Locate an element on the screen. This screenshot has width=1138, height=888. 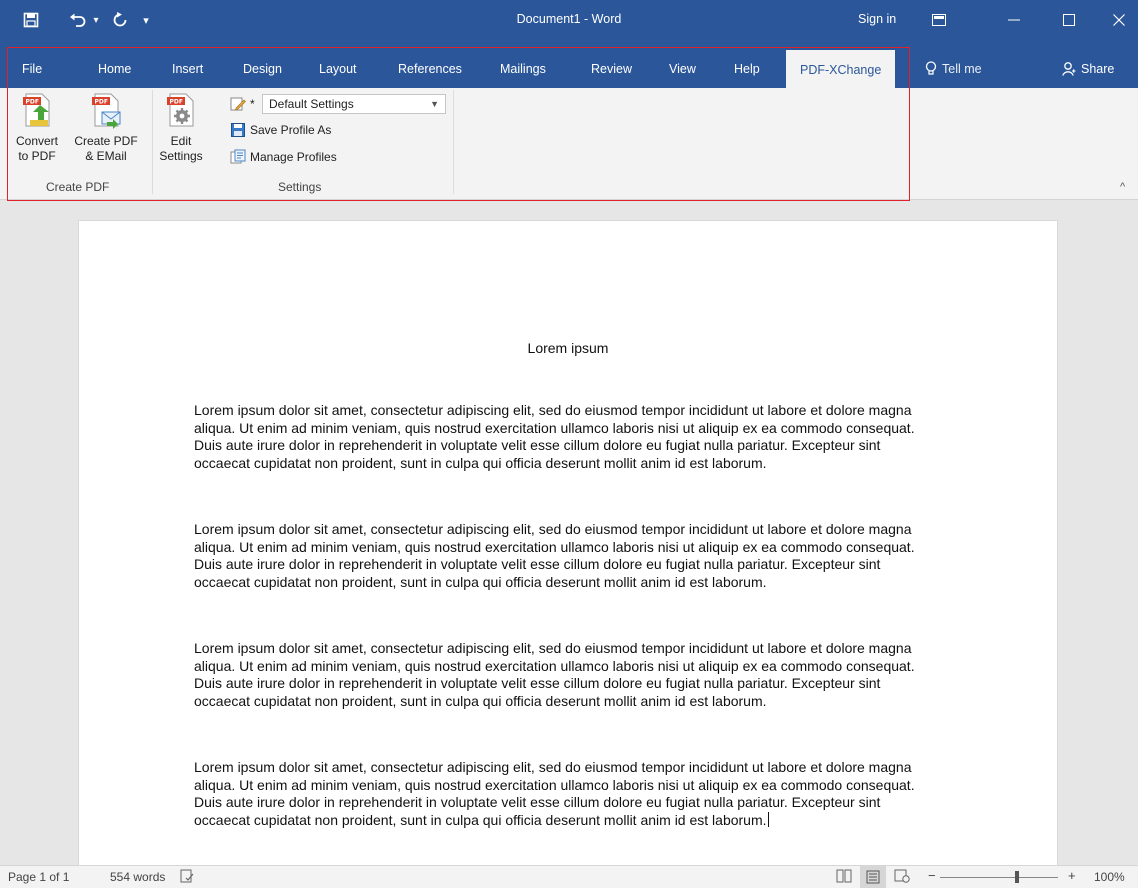
zoom-level: 100% is located at coordinates (1109, 877).